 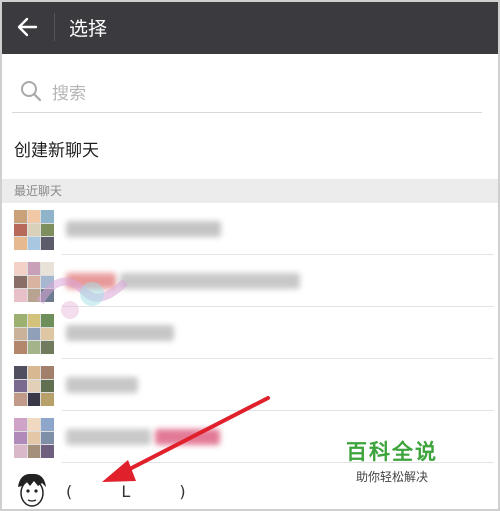 I want to click on back-button, so click(x=27, y=27).